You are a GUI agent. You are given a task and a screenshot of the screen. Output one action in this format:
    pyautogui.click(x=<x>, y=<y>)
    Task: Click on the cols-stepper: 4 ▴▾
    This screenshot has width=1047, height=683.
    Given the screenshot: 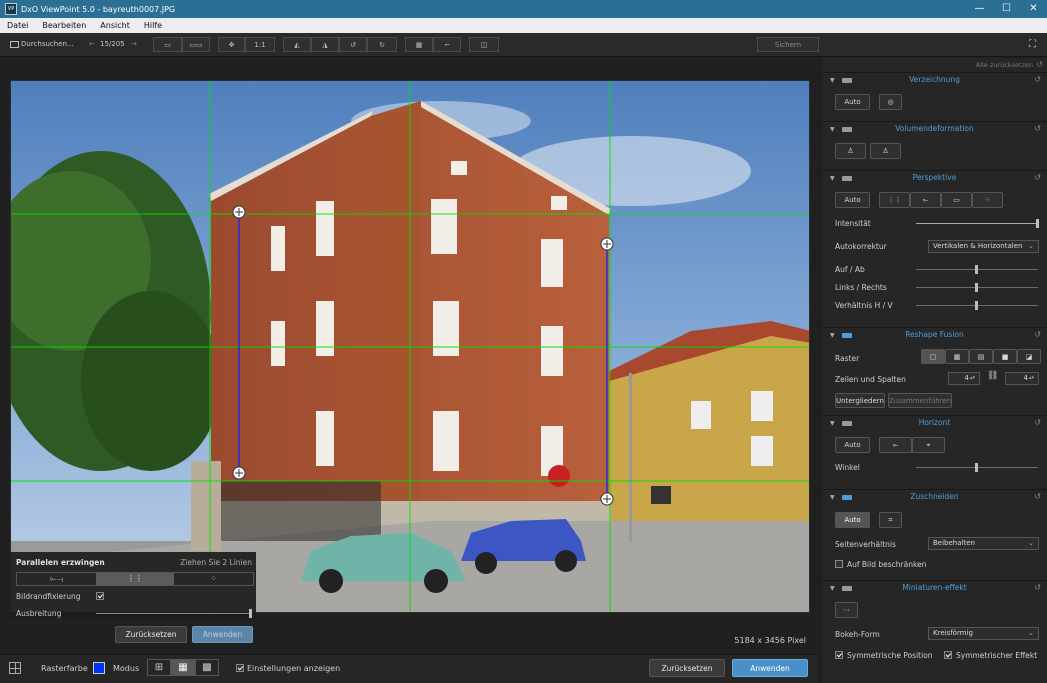 What is the action you would take?
    pyautogui.click(x=1022, y=378)
    